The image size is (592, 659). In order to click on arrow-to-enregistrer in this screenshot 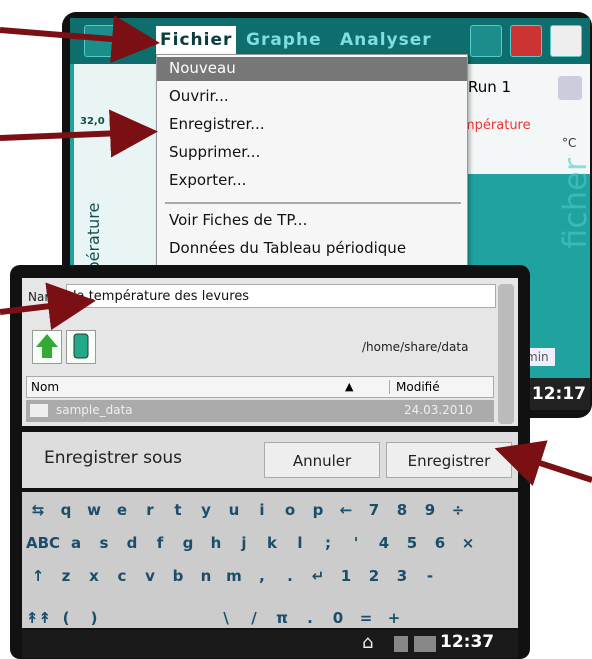, I will do `click(79, 133)`.